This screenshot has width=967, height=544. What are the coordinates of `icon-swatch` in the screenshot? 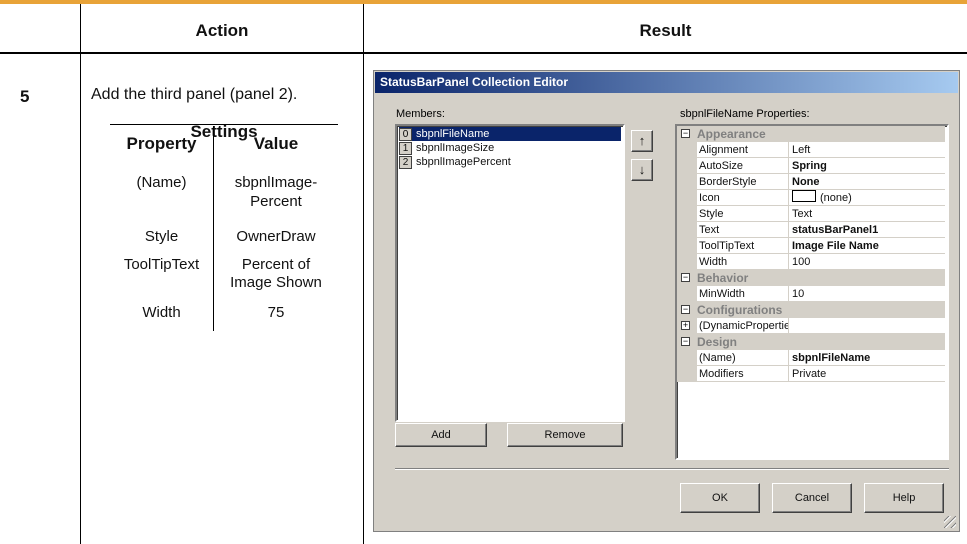 It's located at (804, 196).